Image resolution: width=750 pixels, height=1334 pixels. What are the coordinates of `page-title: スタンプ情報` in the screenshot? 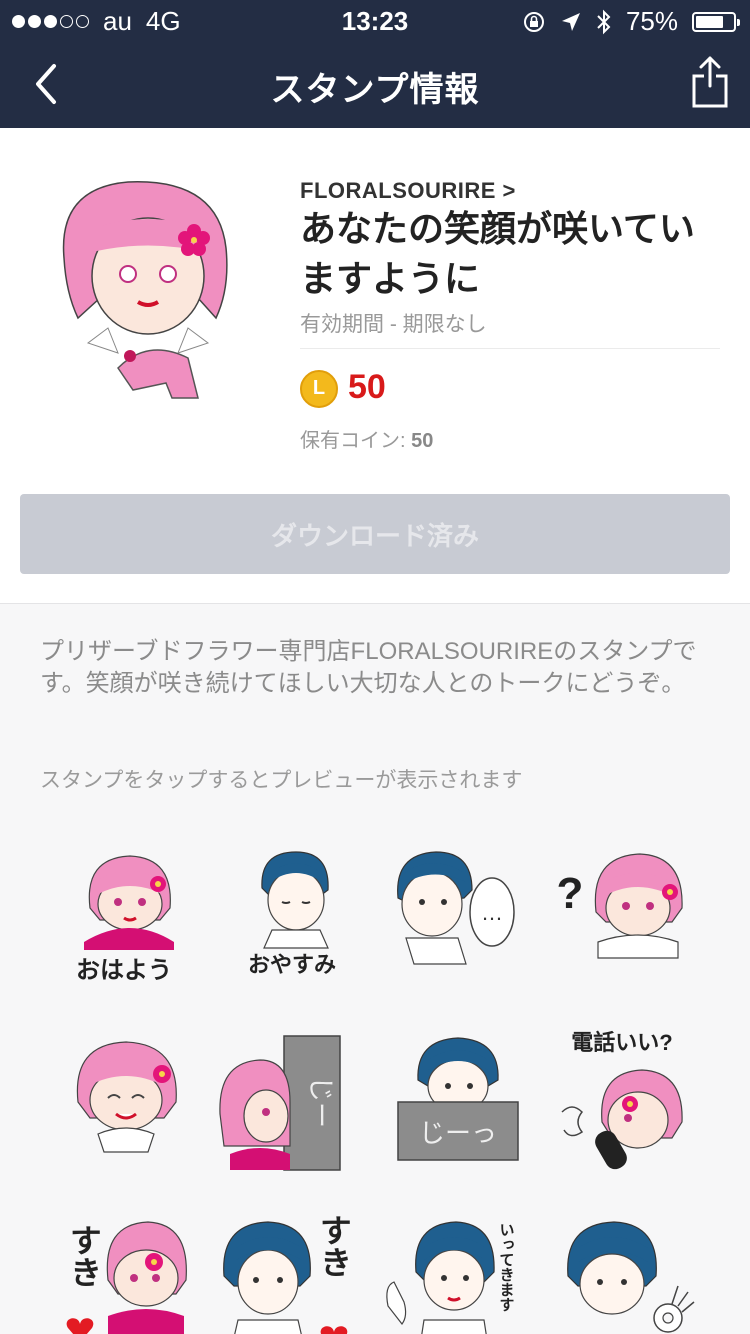 It's located at (375, 90).